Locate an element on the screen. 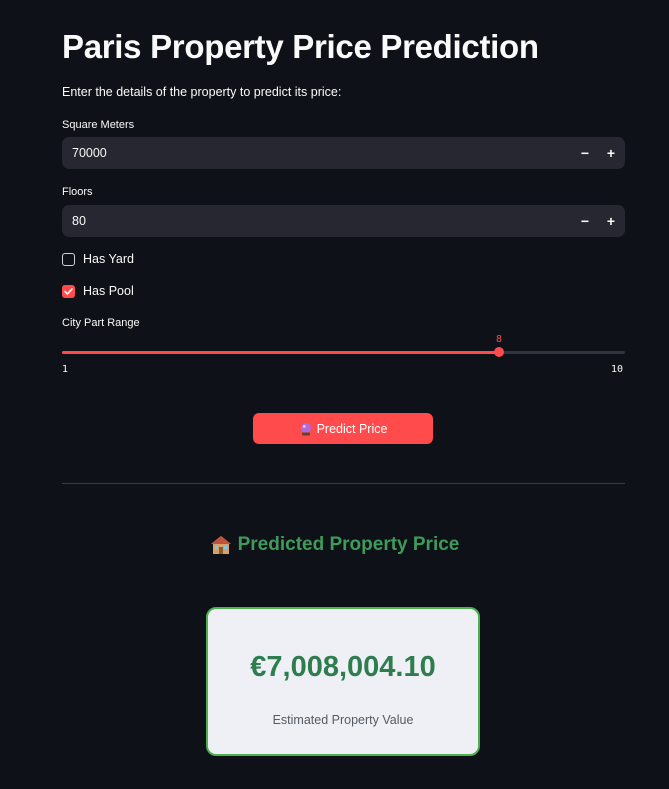 Image resolution: width=669 pixels, height=789 pixels. checkmark-icon is located at coordinates (68, 291).